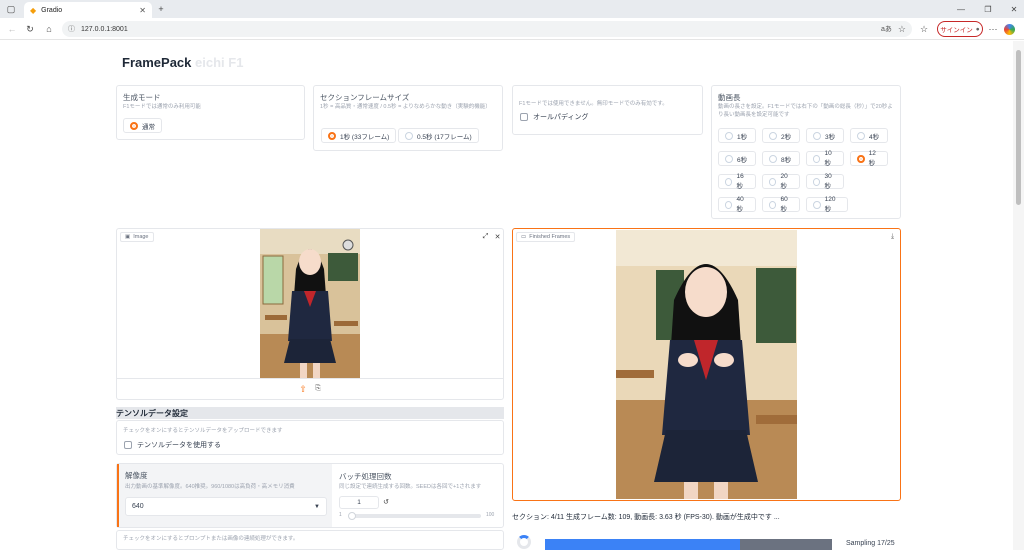  I want to click on sidebar-toggle-icon: ▢, so click(11, 9).